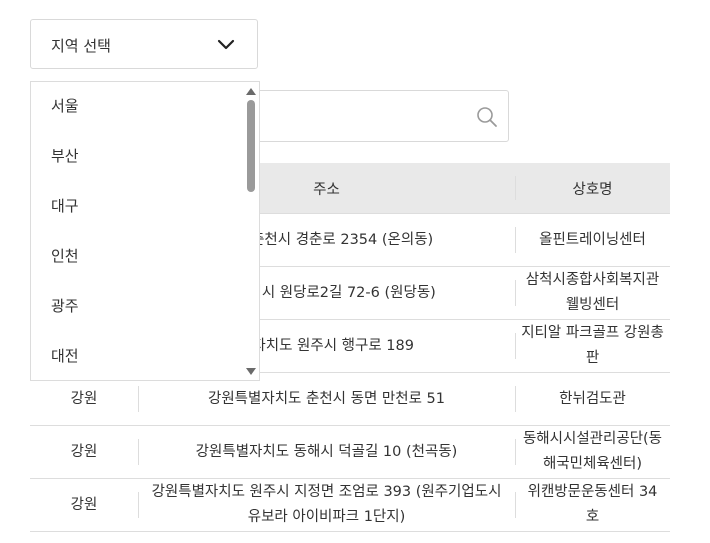  Describe the element at coordinates (592, 293) in the screenshot. I see `cell-name: 삼척시종합사회복지관 웰빙센터` at that location.